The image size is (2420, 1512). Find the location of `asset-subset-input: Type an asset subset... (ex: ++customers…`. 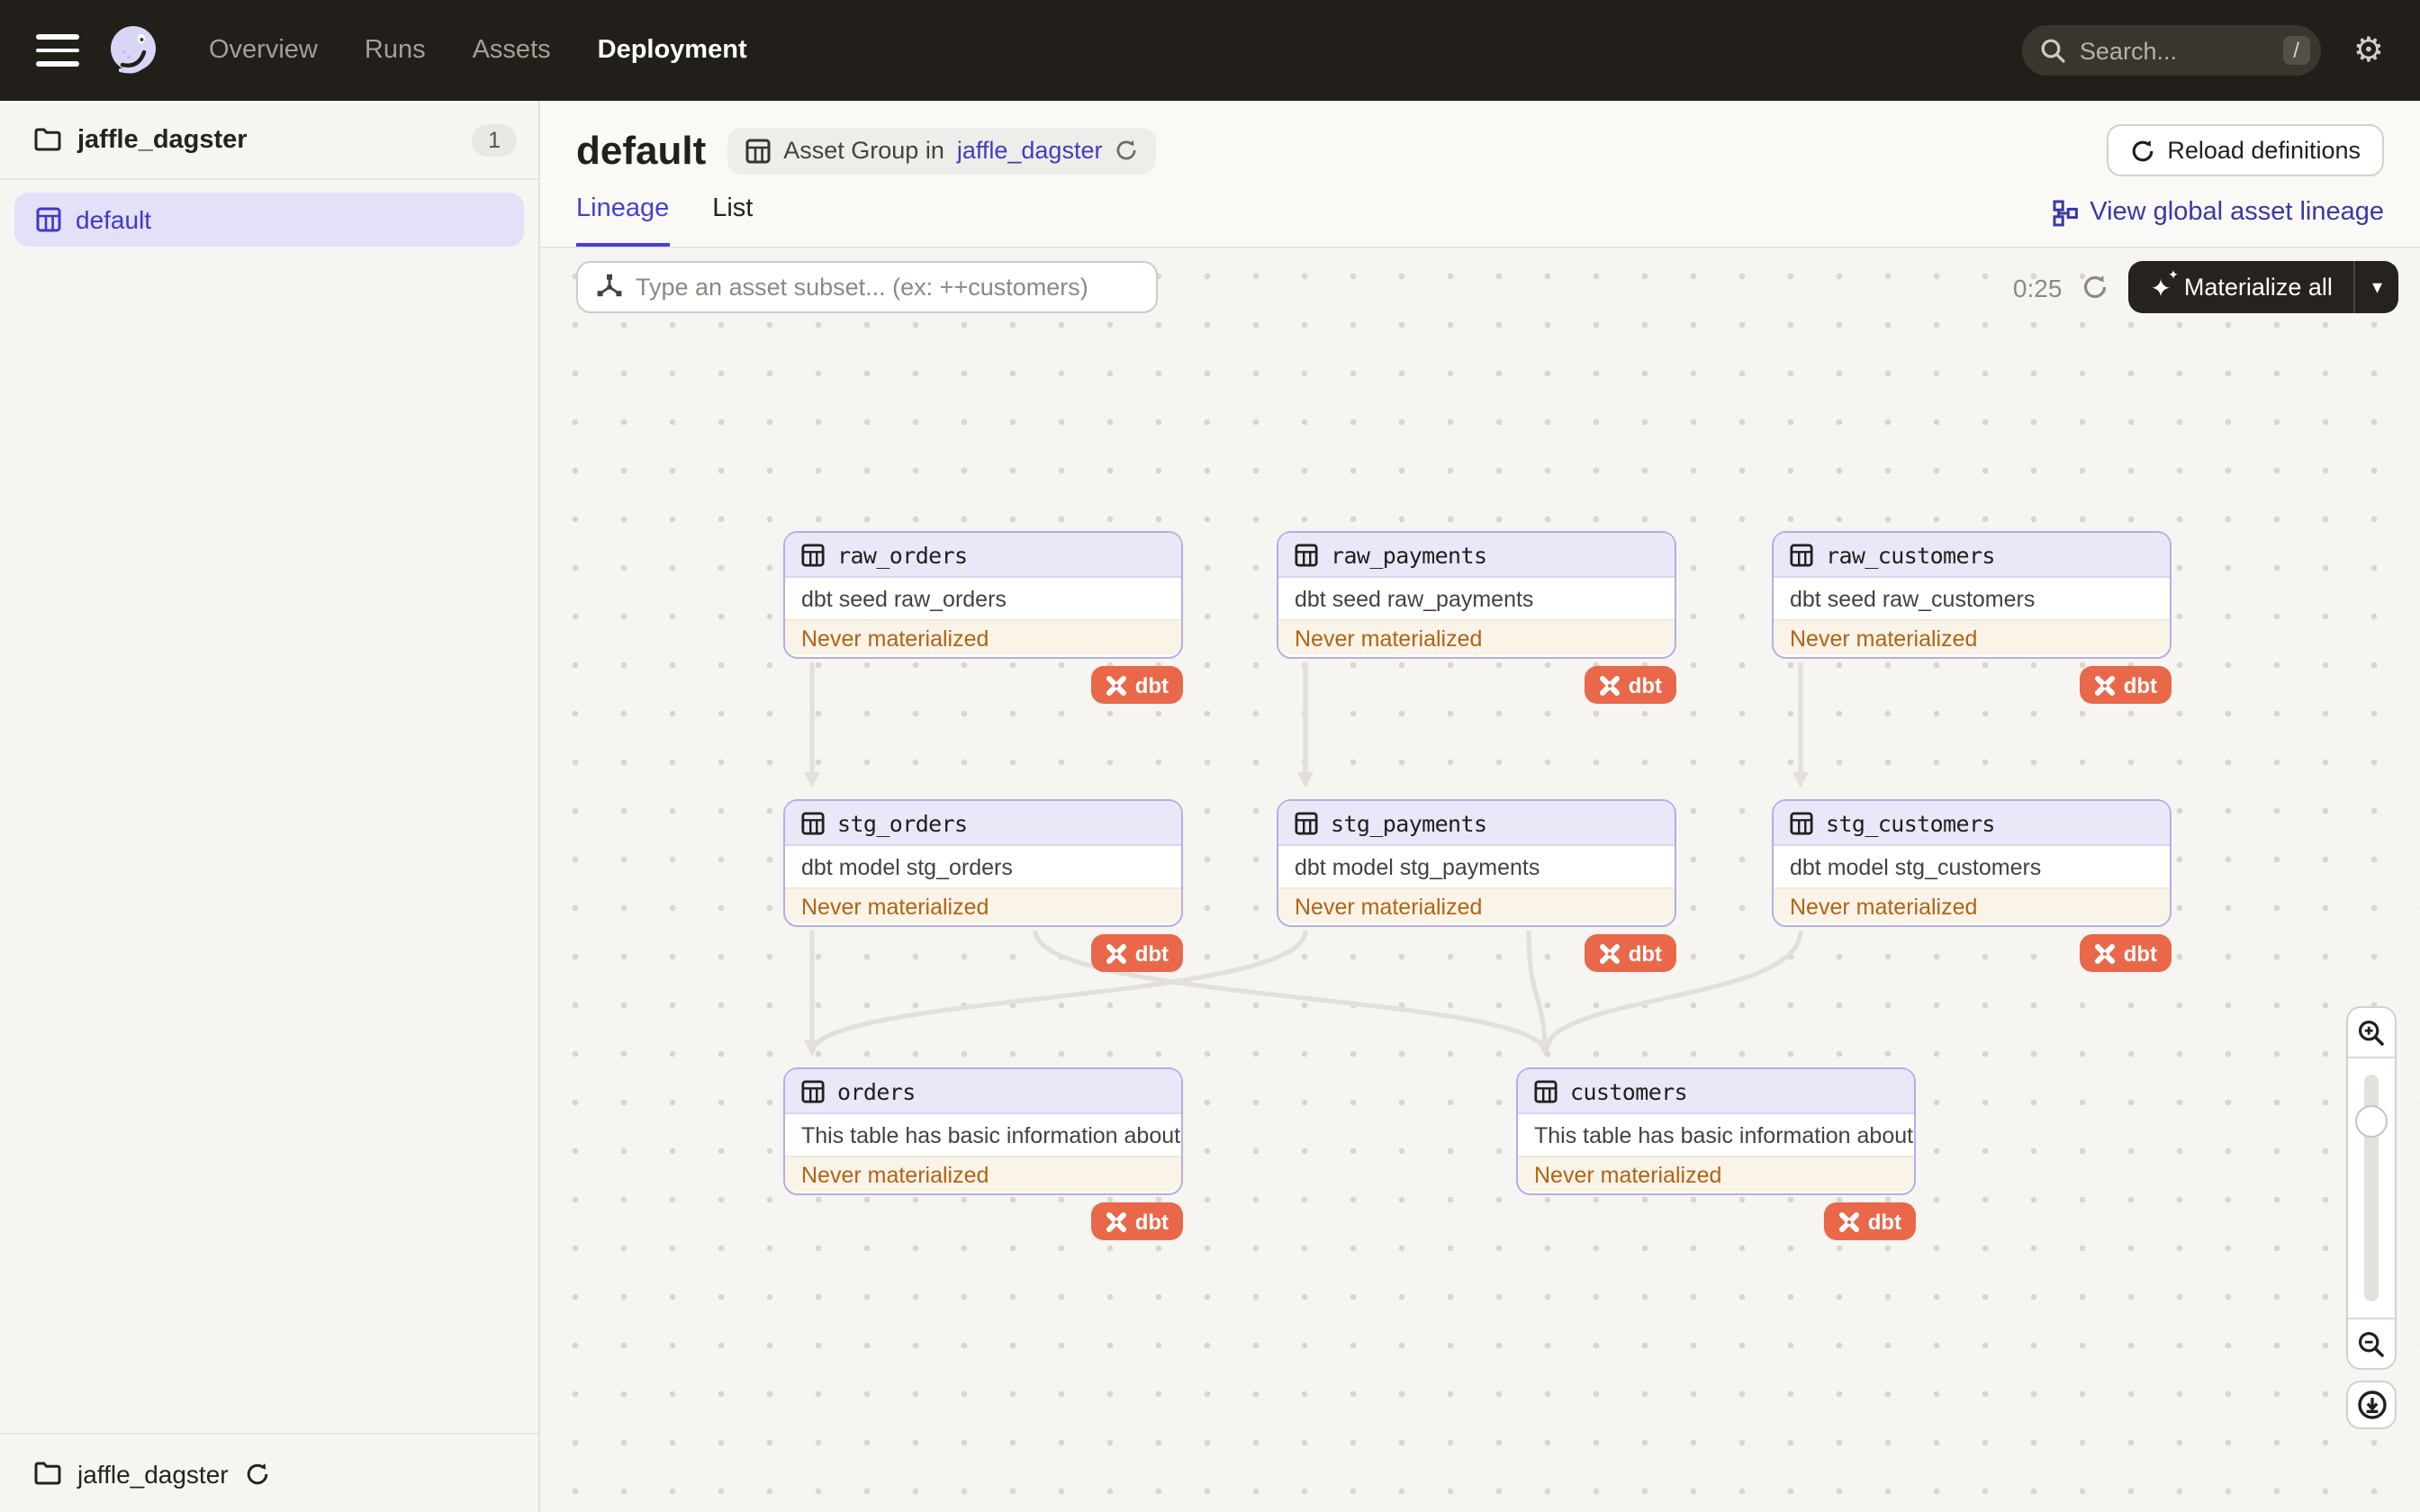

asset-subset-input: Type an asset subset... (ex: ++customers… is located at coordinates (867, 287).